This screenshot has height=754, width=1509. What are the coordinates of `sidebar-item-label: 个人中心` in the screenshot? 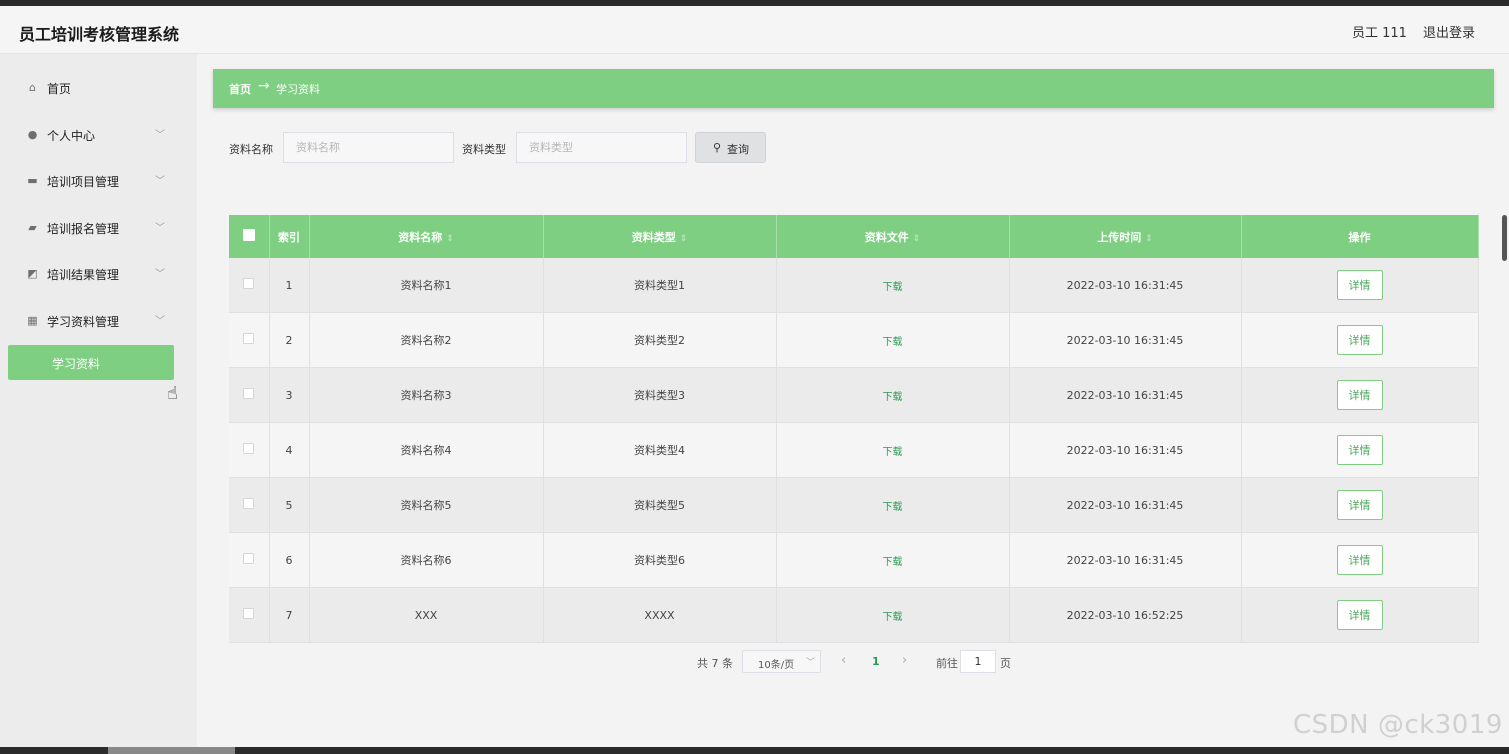 It's located at (71, 136).